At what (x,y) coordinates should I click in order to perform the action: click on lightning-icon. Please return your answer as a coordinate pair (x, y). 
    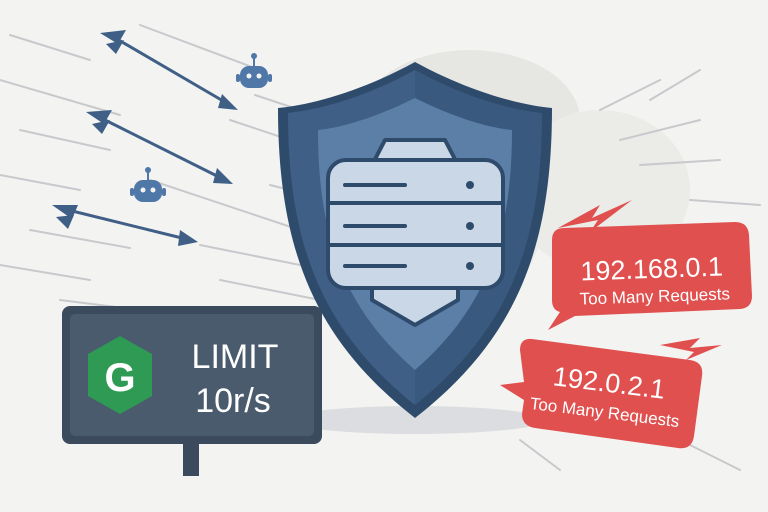
    Looking at the image, I should click on (691, 349).